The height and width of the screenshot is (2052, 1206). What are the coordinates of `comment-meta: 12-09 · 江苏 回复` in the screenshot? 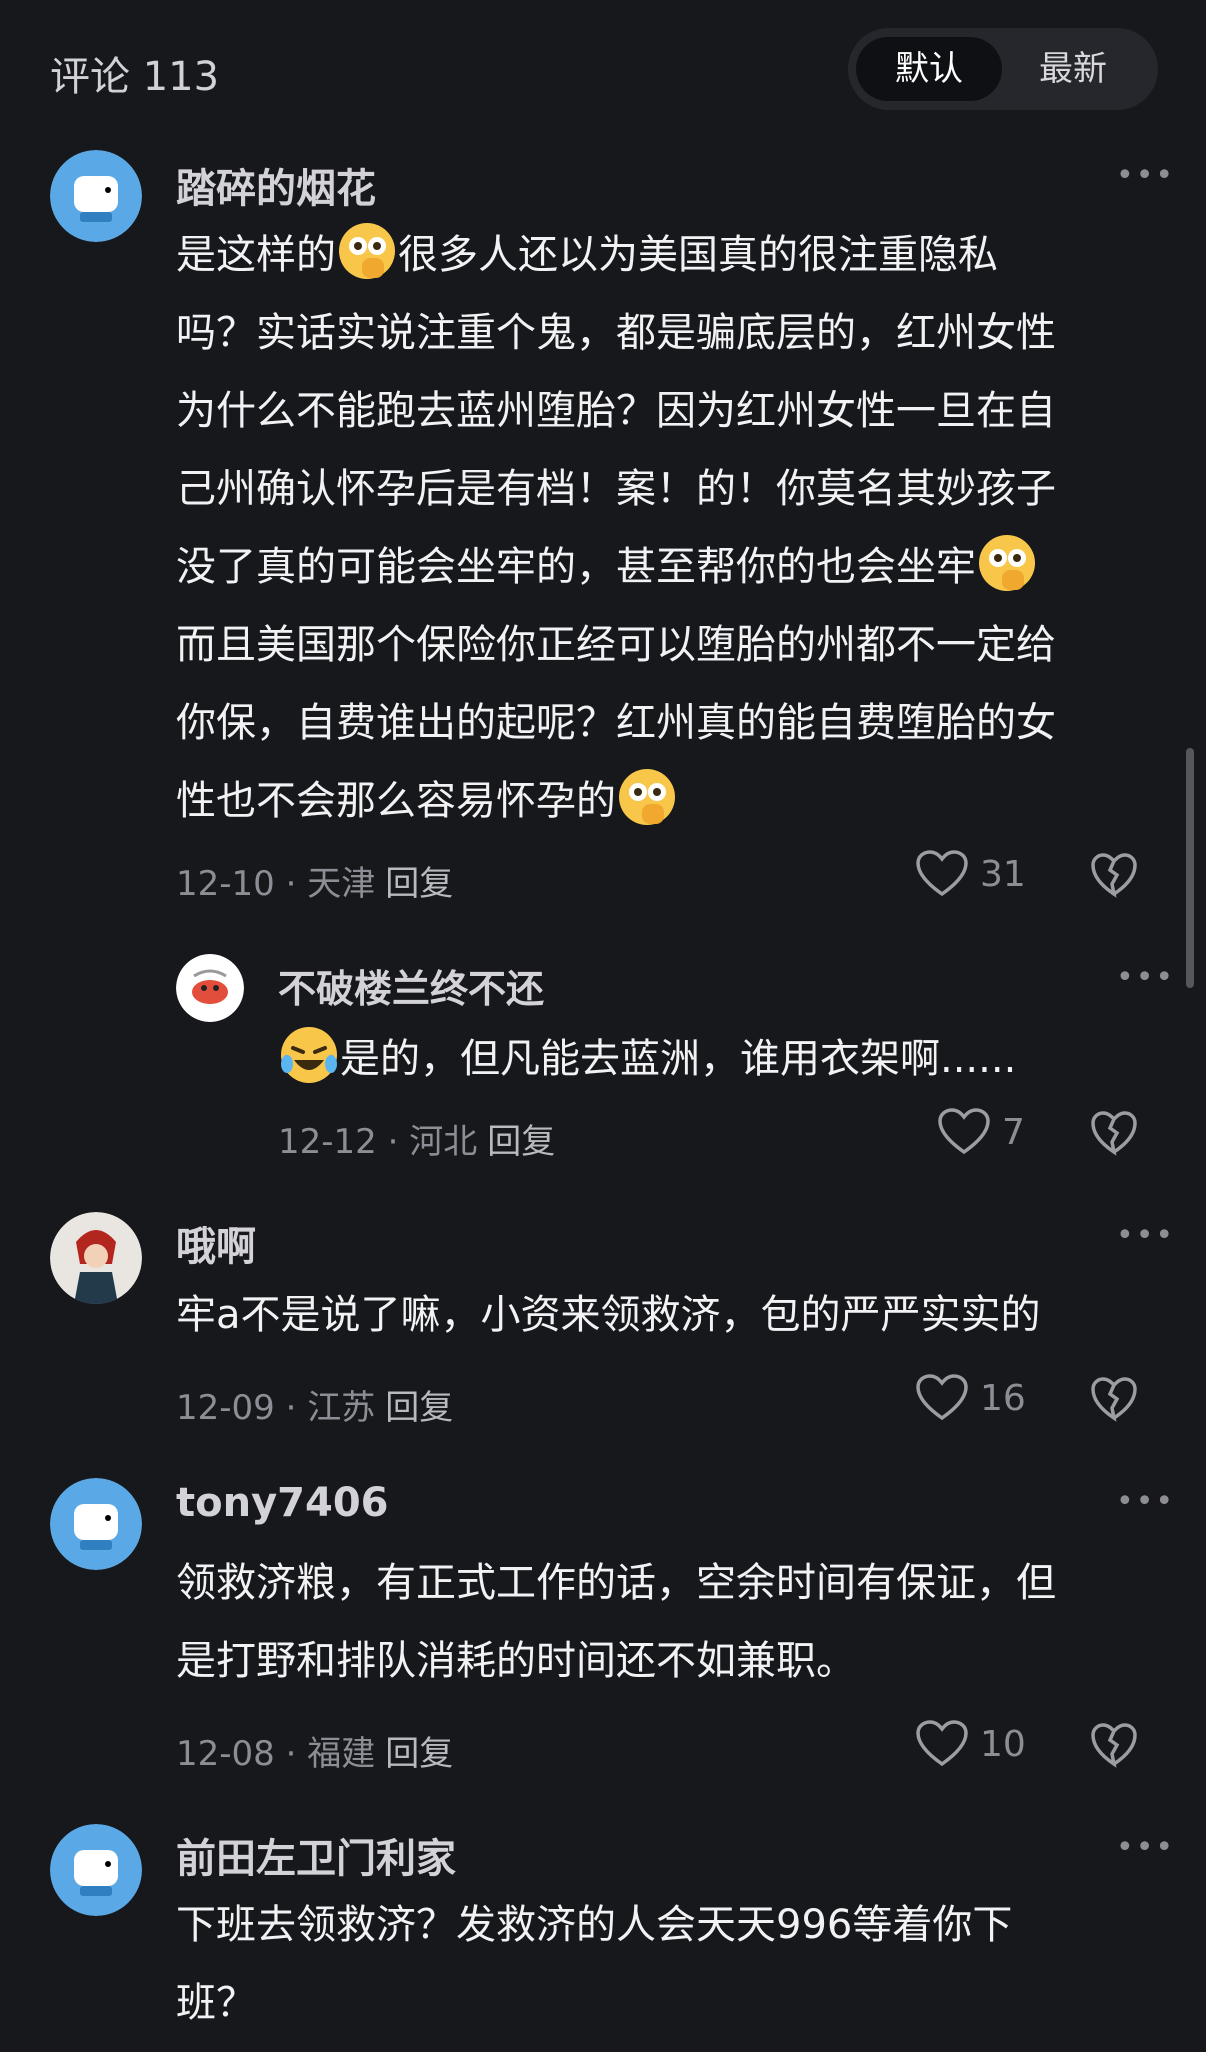 It's located at (315, 1408).